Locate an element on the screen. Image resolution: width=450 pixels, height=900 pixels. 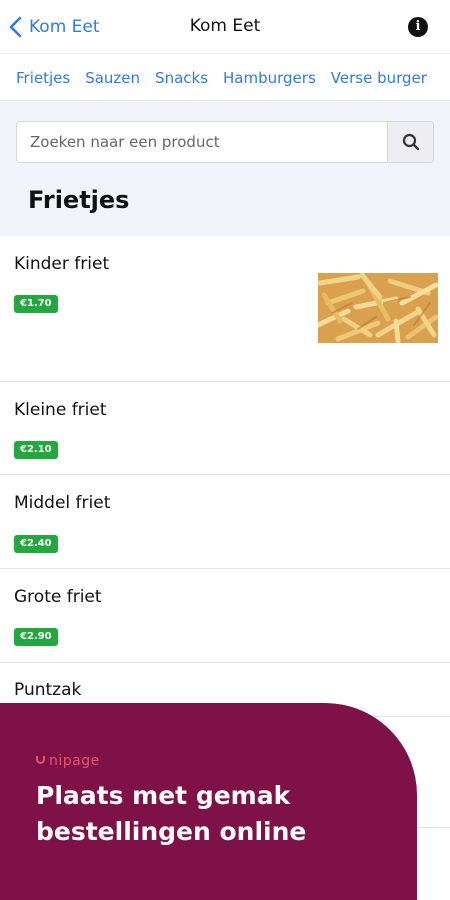
product-name: Kinder friet is located at coordinates (62, 264).